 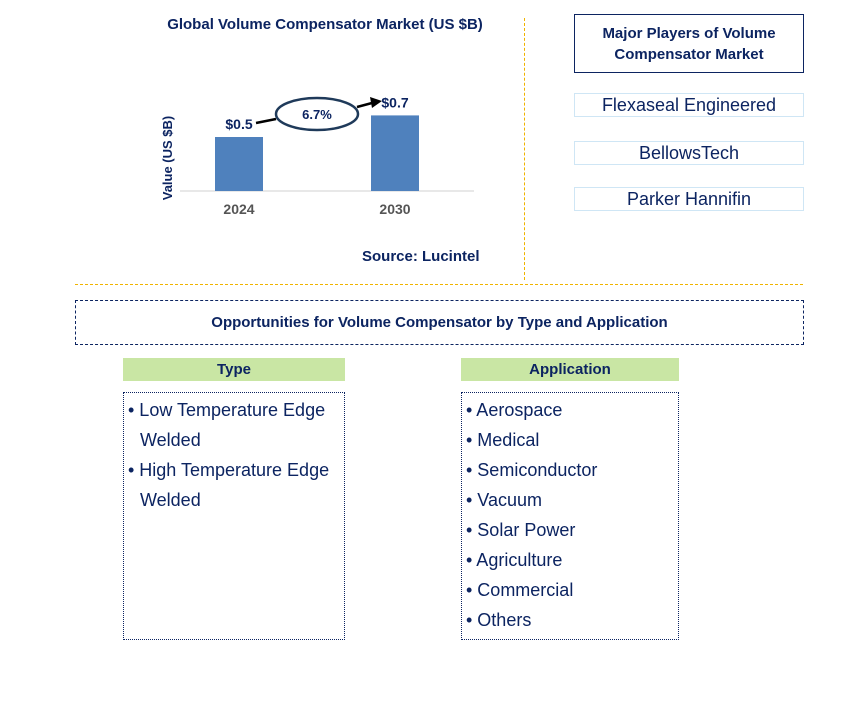 What do you see at coordinates (238, 209) in the screenshot?
I see `x-tick-label: 2024` at bounding box center [238, 209].